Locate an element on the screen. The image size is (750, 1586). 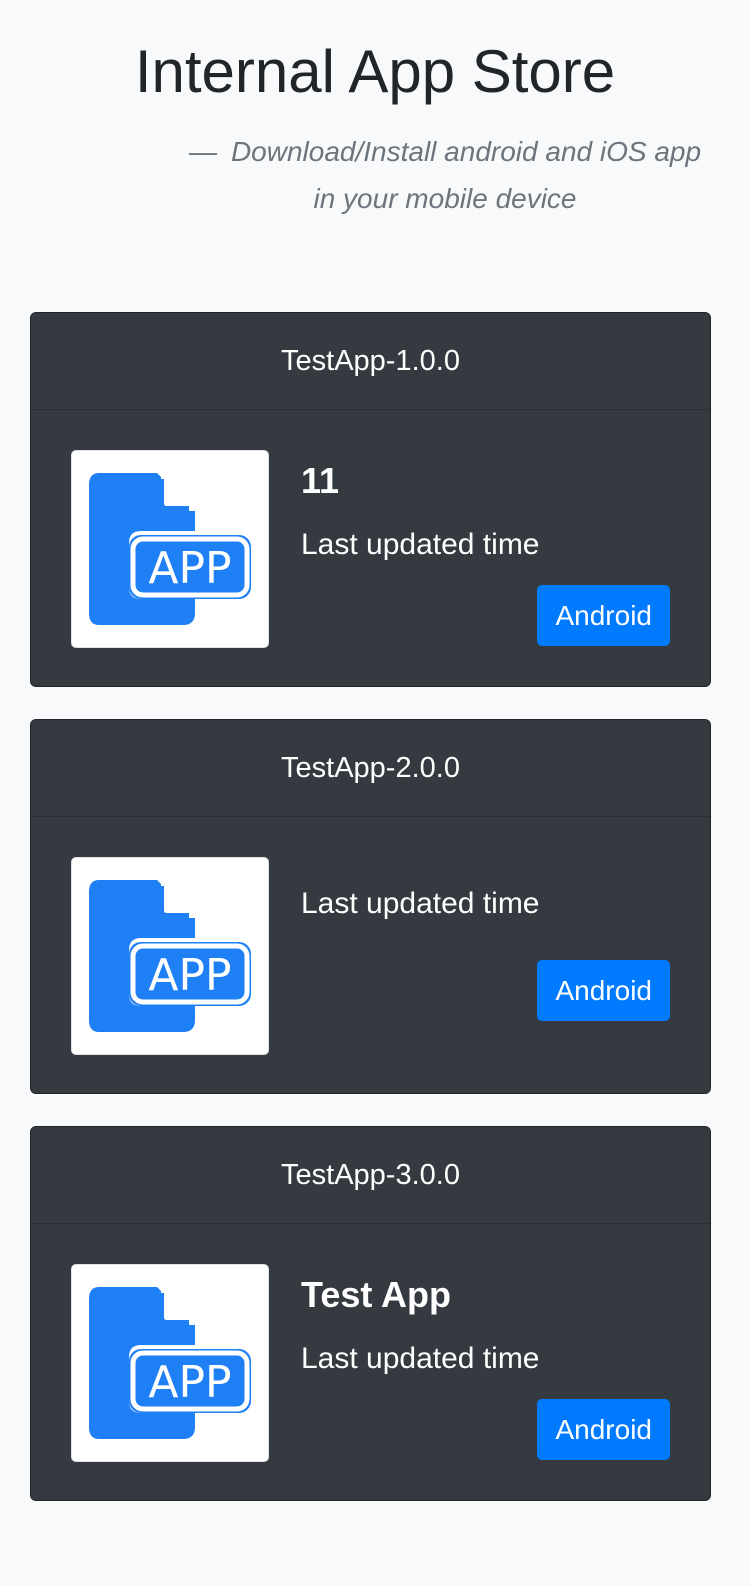
app-info: 11 Last updated time Android is located at coordinates (485, 548).